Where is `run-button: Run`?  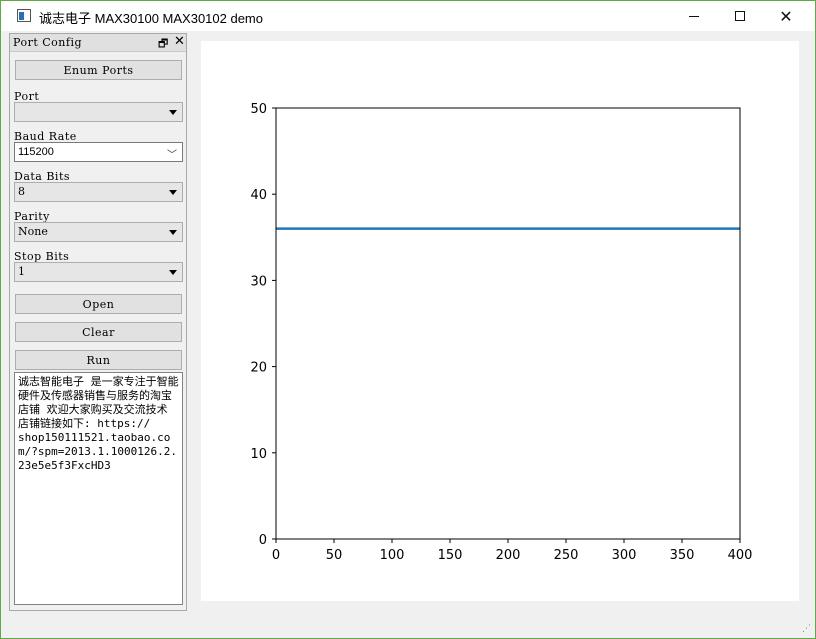 run-button: Run is located at coordinates (98, 360).